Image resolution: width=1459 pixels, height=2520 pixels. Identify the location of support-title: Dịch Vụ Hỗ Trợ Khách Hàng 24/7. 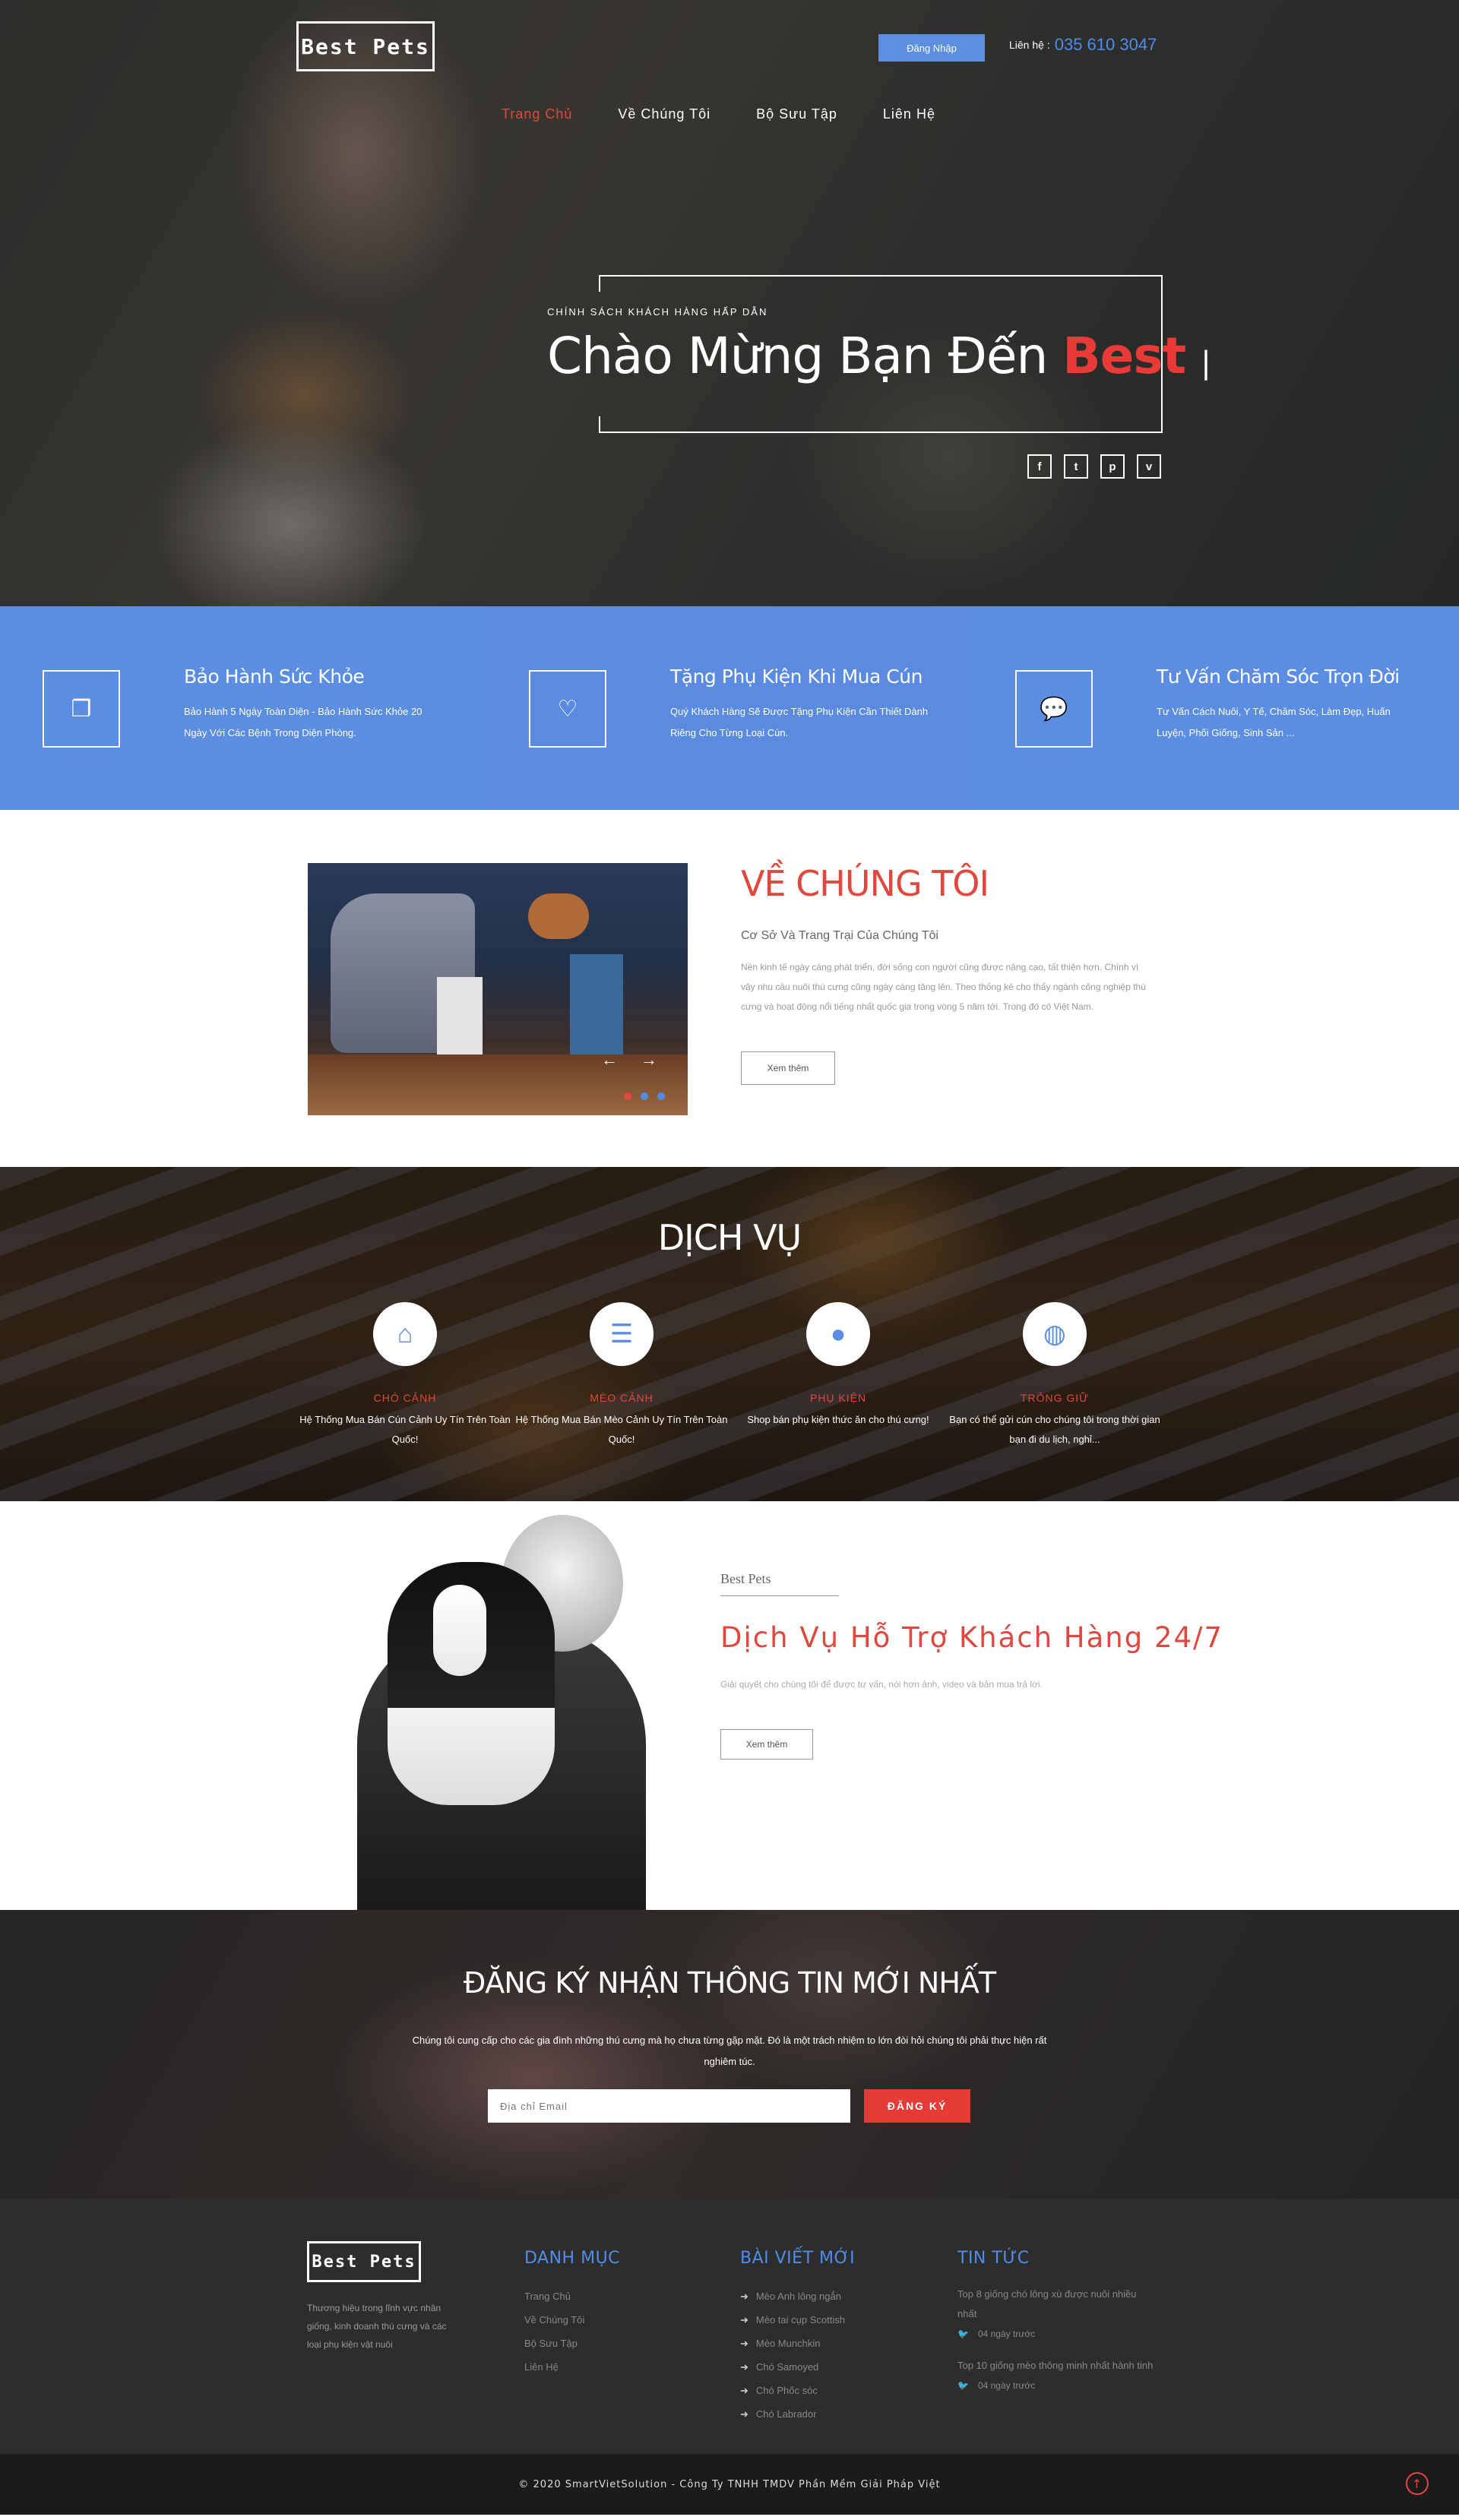
(972, 1637).